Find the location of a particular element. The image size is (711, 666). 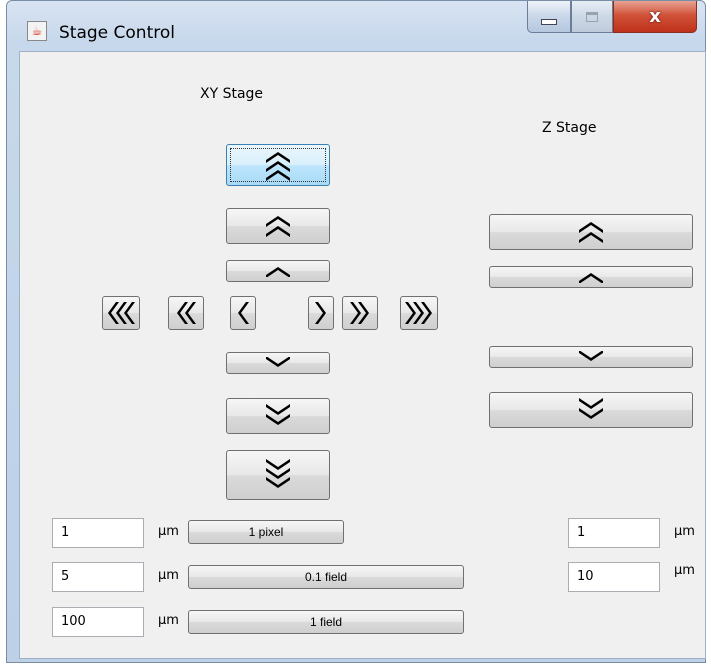

close-button: x is located at coordinates (655, 17).